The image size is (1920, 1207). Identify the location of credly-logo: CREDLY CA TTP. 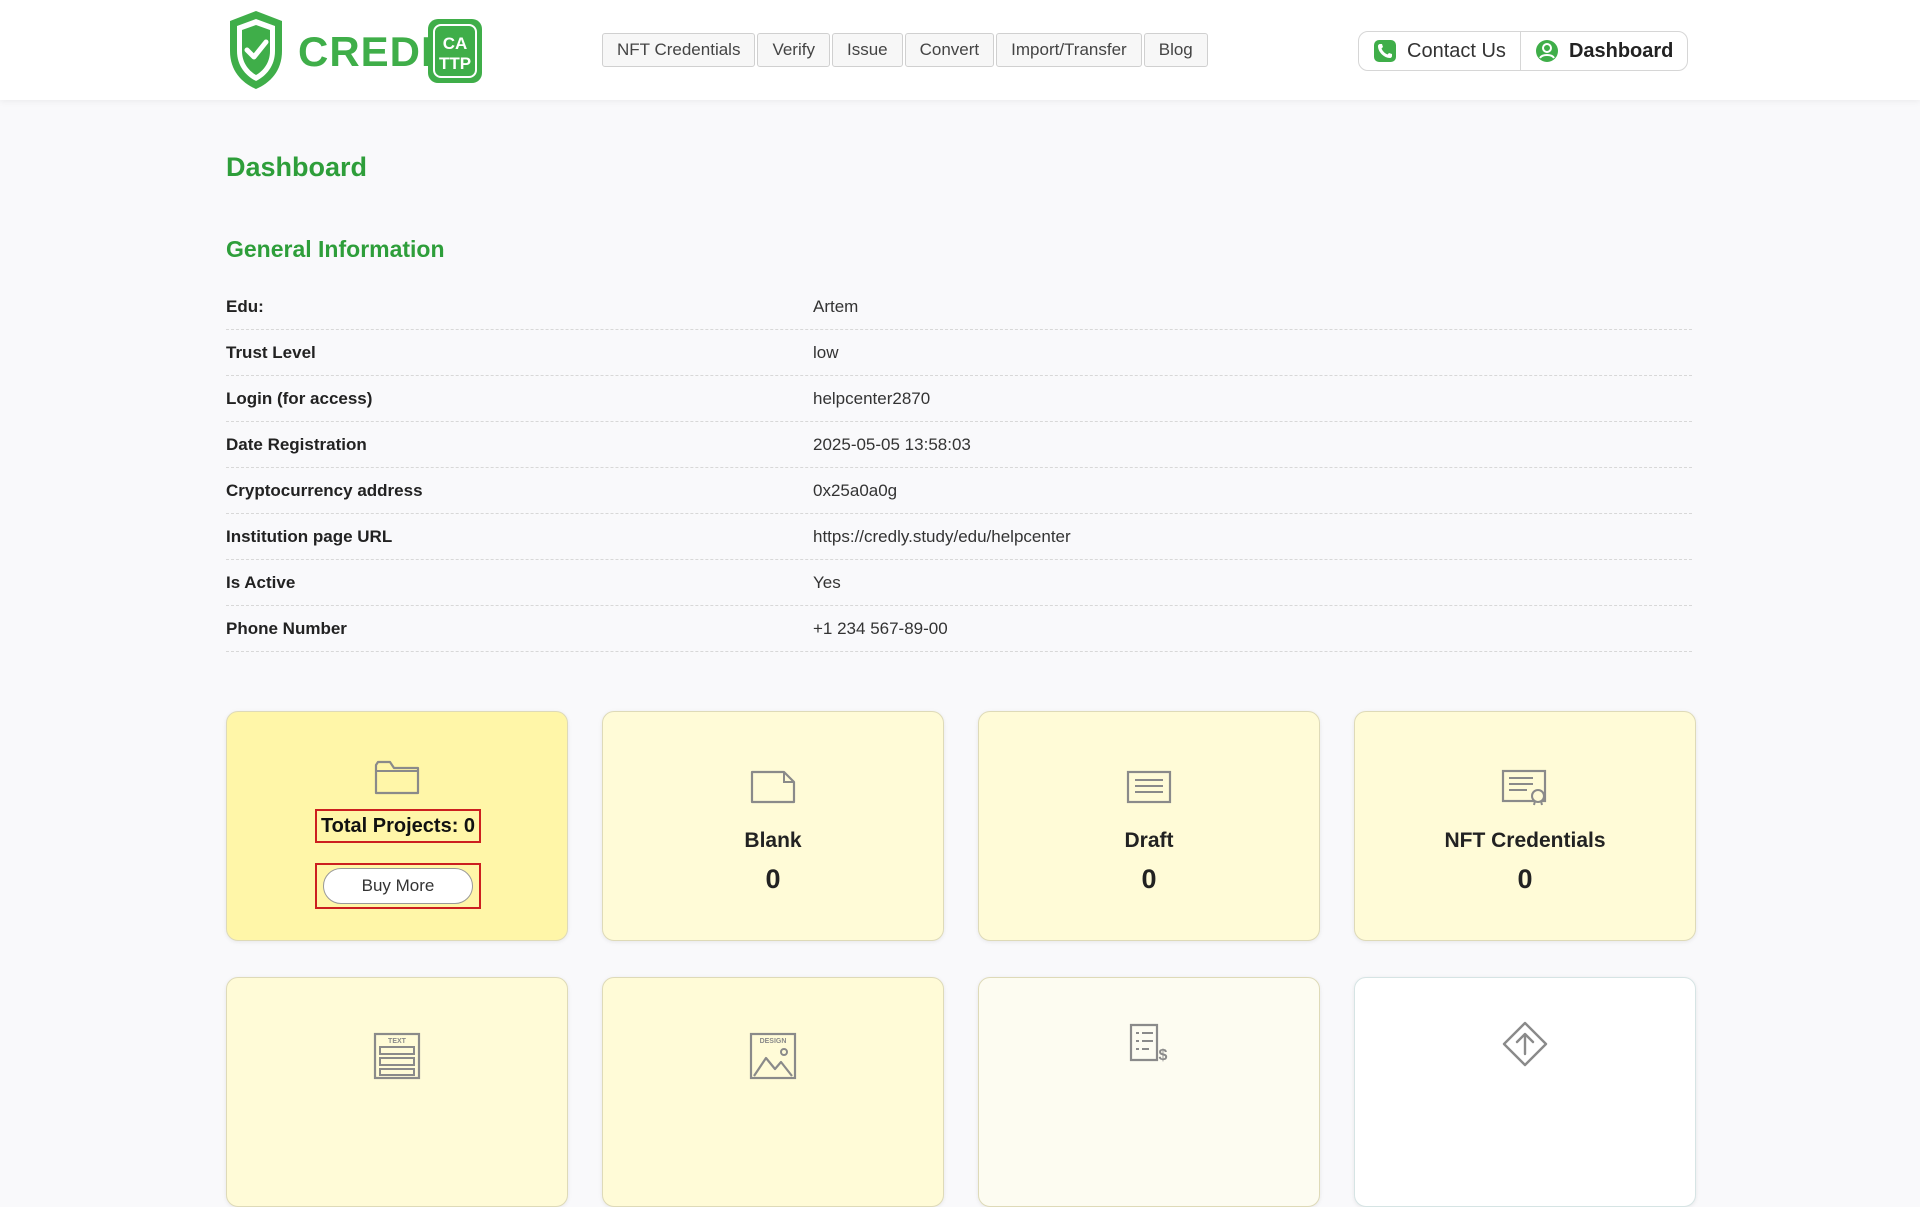
(355, 50).